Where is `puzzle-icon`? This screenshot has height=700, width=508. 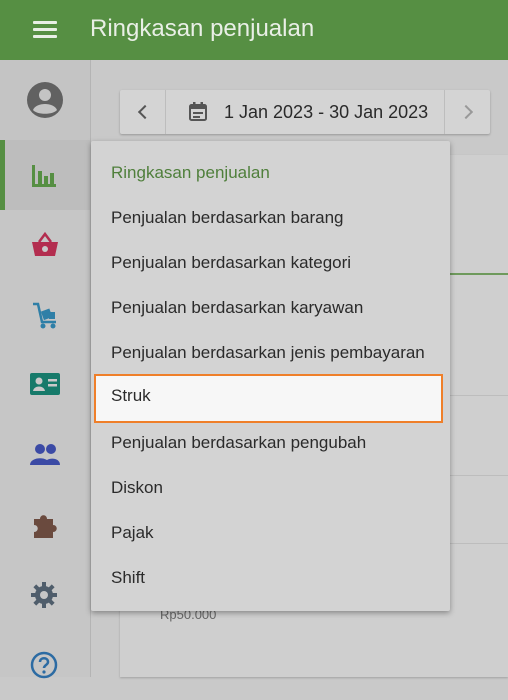
puzzle-icon is located at coordinates (45, 526).